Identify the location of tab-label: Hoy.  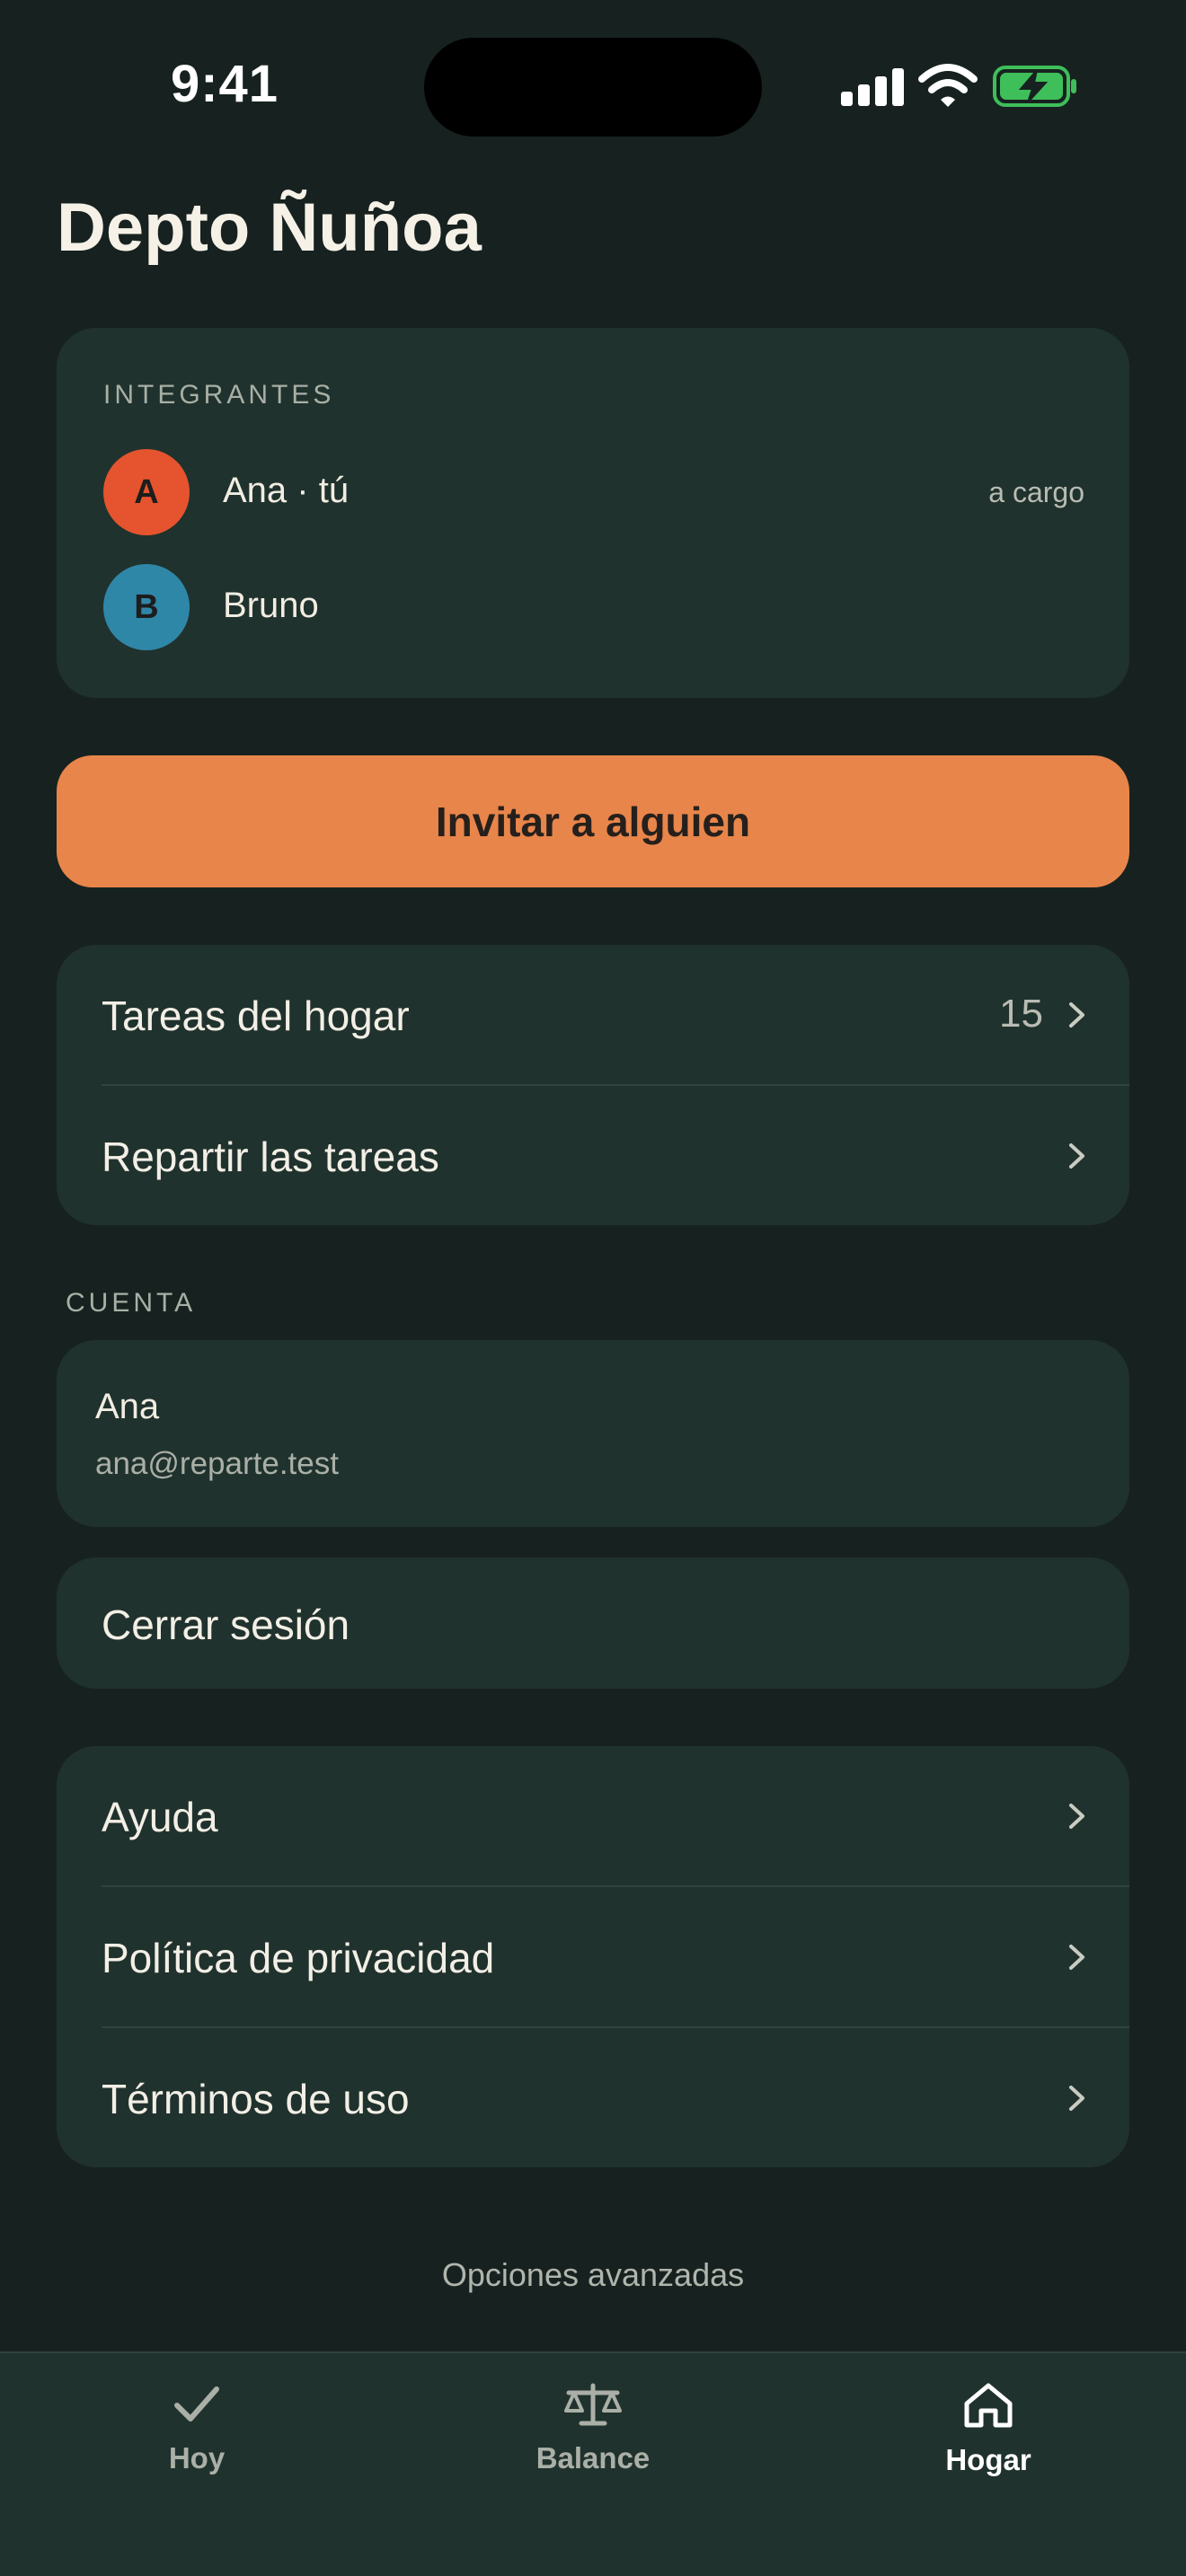
(197, 2458).